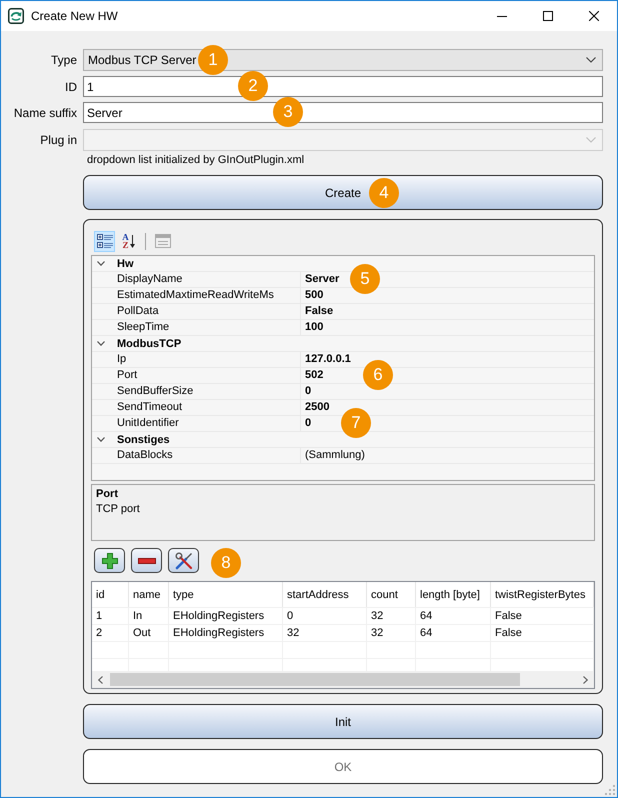  I want to click on category-header: ModbusTCP, so click(343, 344).